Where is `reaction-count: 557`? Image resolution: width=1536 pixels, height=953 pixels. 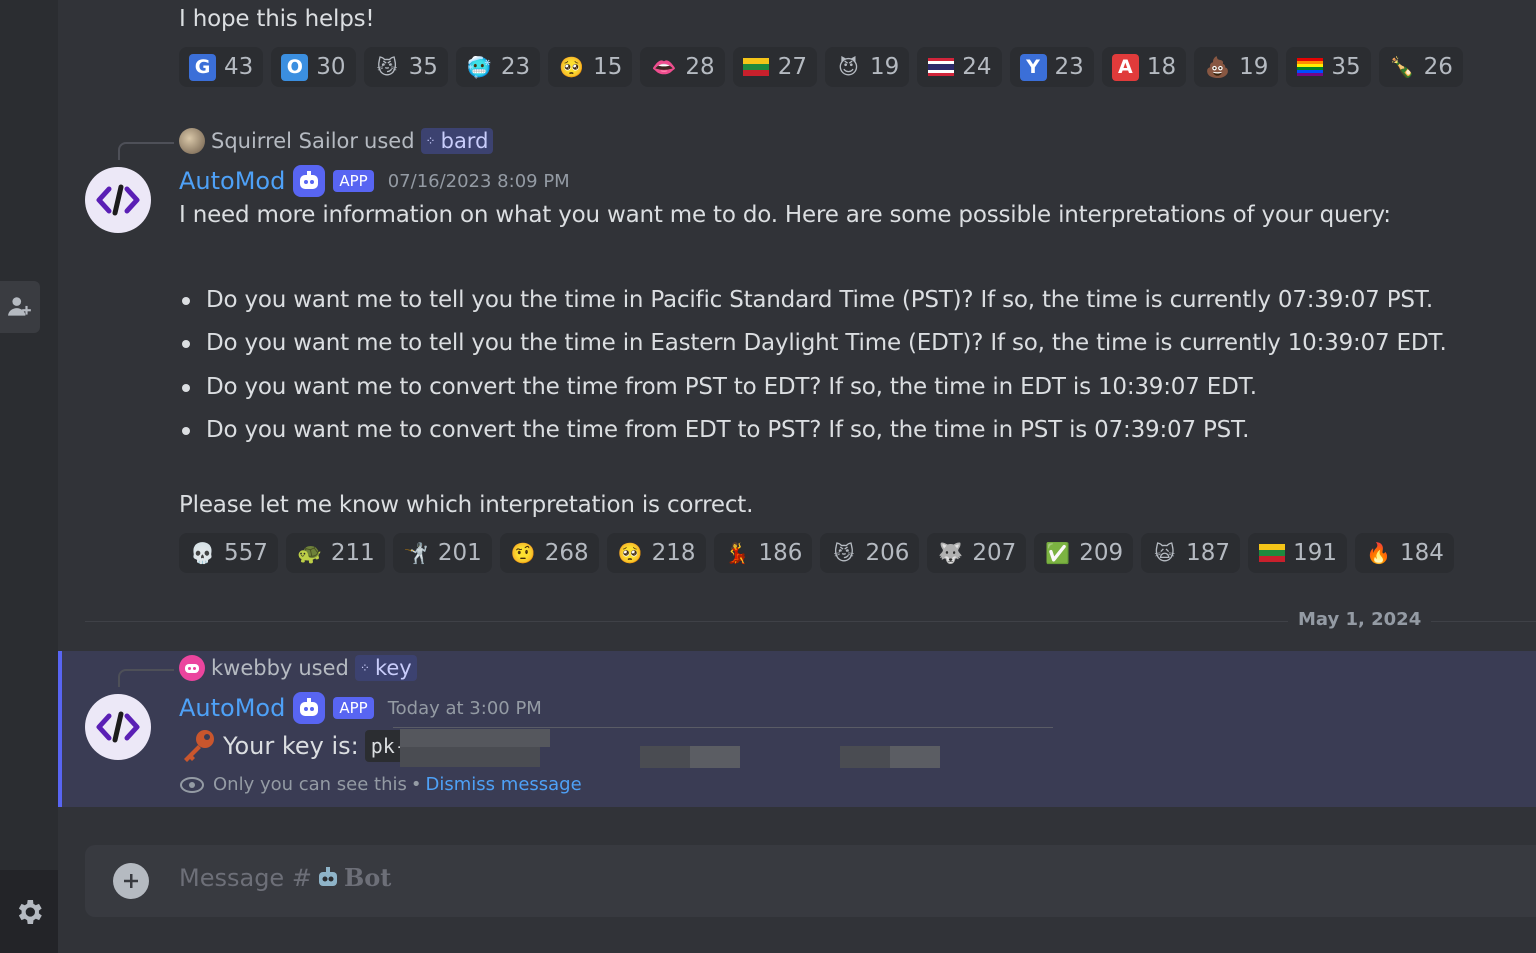
reaction-count: 557 is located at coordinates (246, 553).